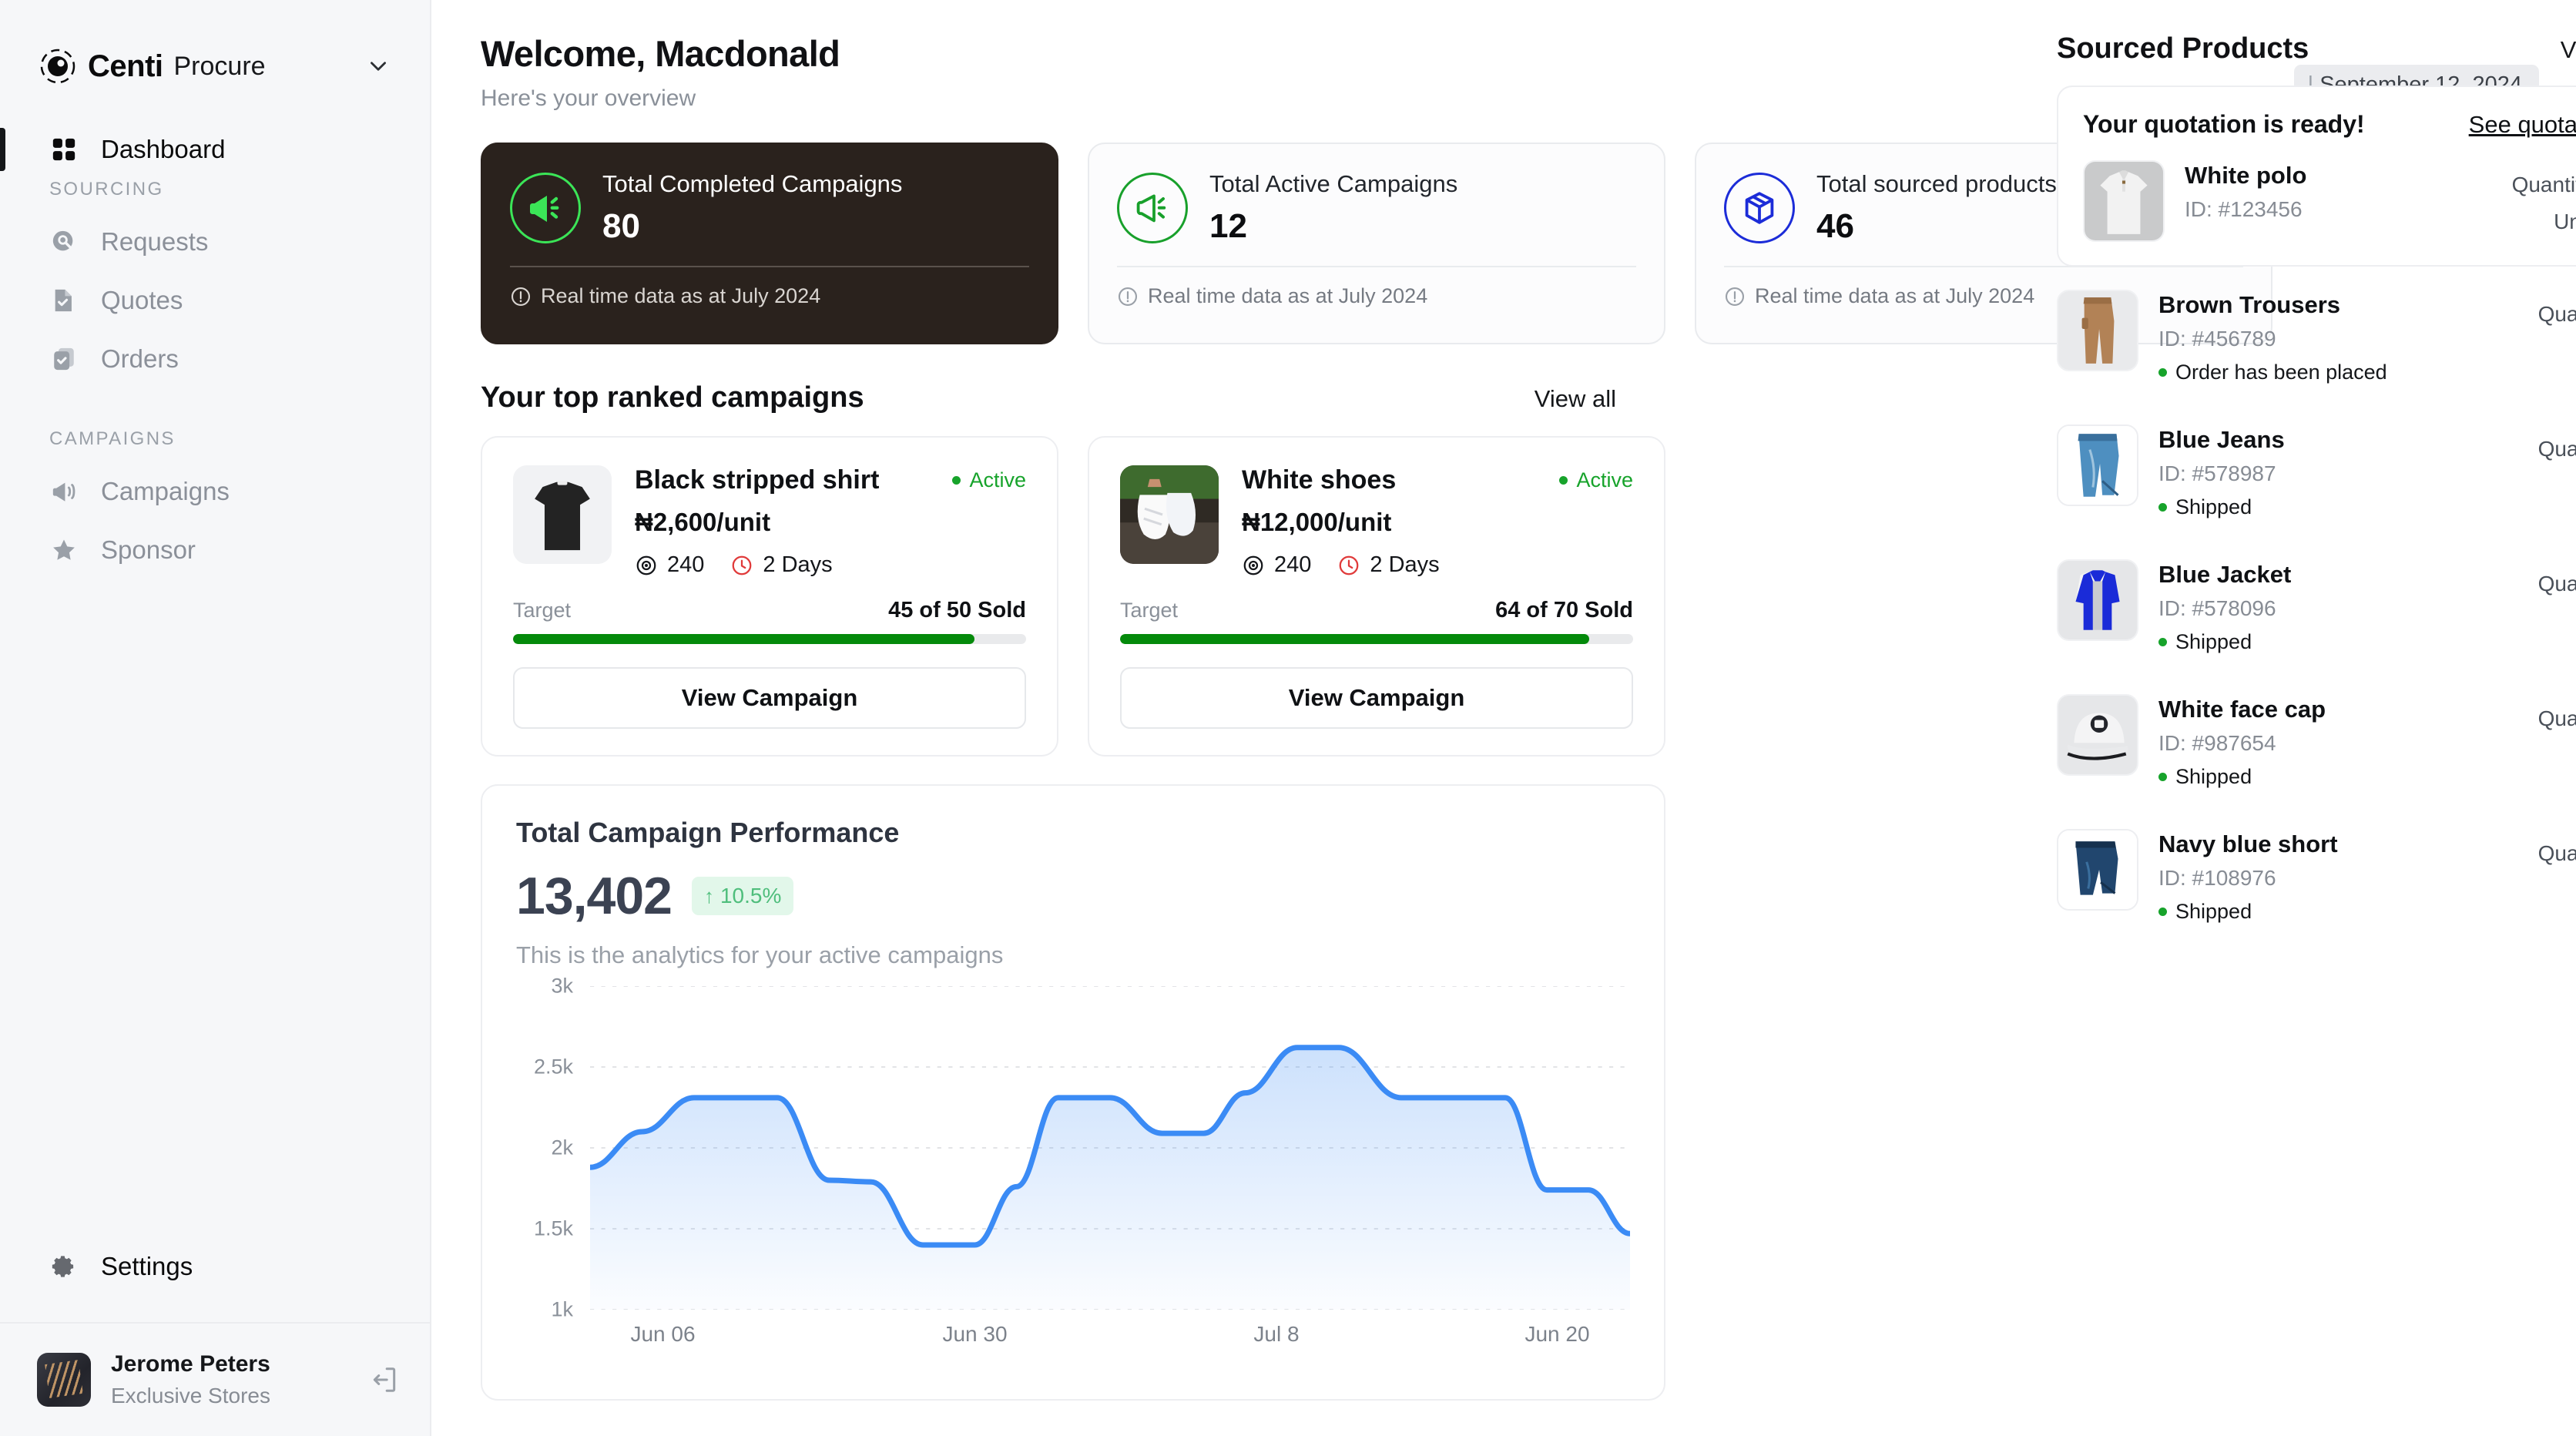  I want to click on page-title: Welcome, Macdonald, so click(660, 53).